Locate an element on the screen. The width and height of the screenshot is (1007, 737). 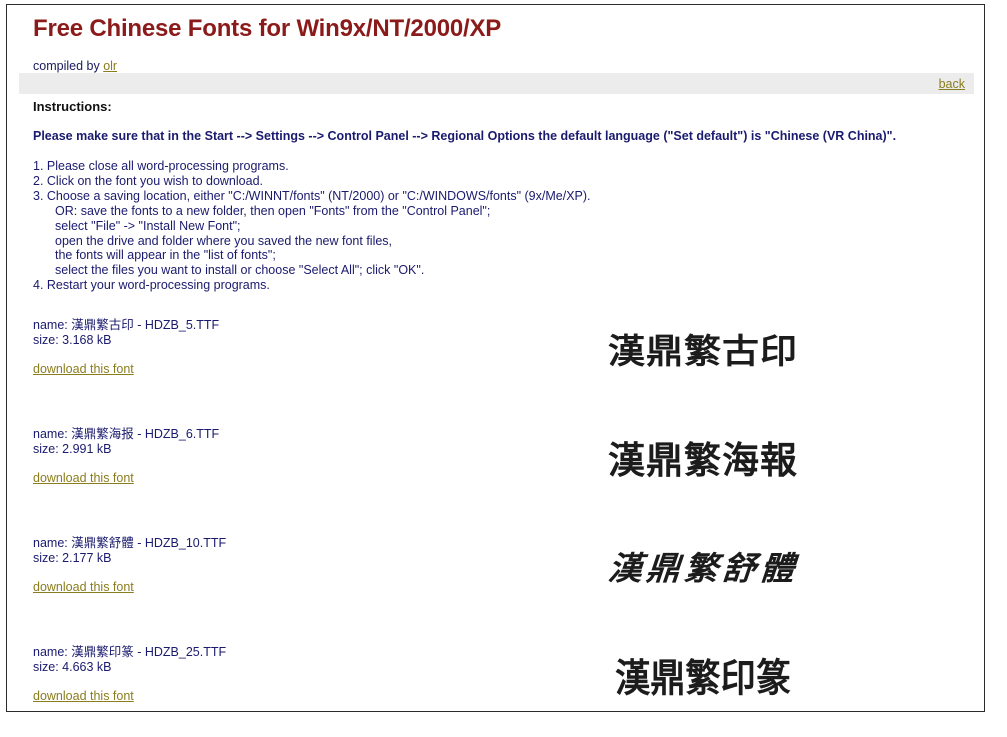
font-sample-image: 漢鼎繁印篆 is located at coordinates (703, 678).